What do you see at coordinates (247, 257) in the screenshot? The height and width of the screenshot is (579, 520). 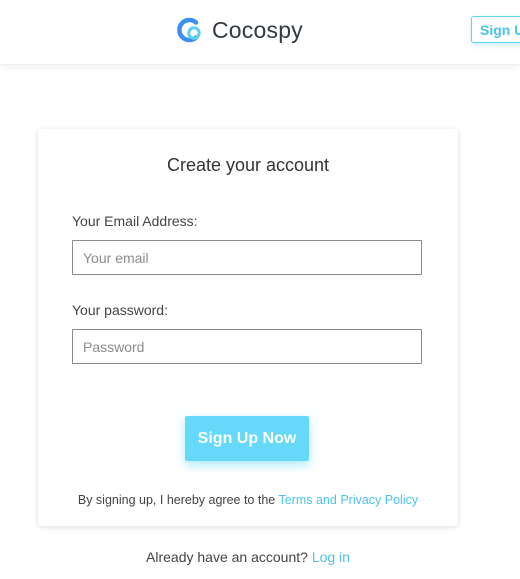 I see `email-input` at bounding box center [247, 257].